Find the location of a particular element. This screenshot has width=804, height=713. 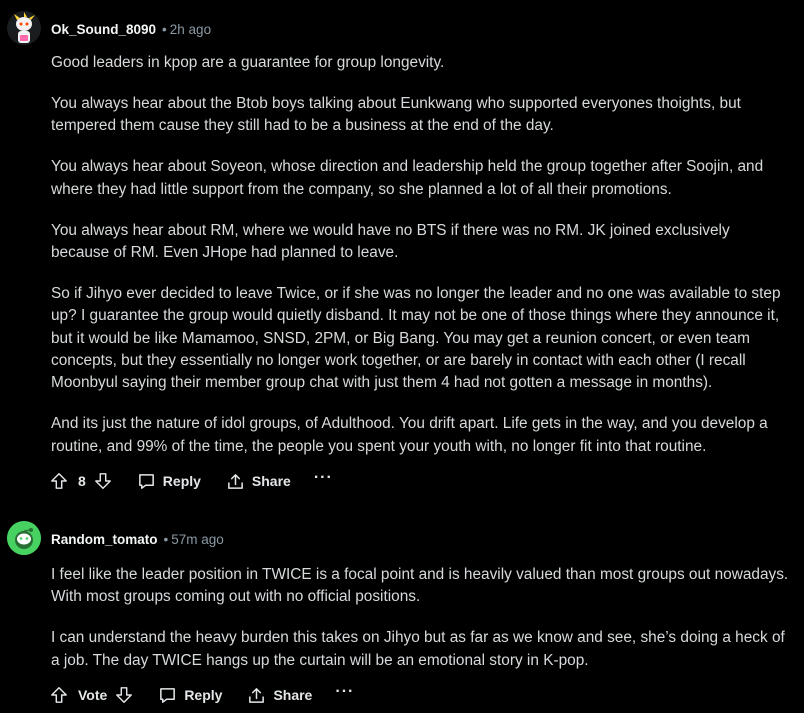

comment-header: Ok_Sound_8090 • 2h ago is located at coordinates (131, 30).